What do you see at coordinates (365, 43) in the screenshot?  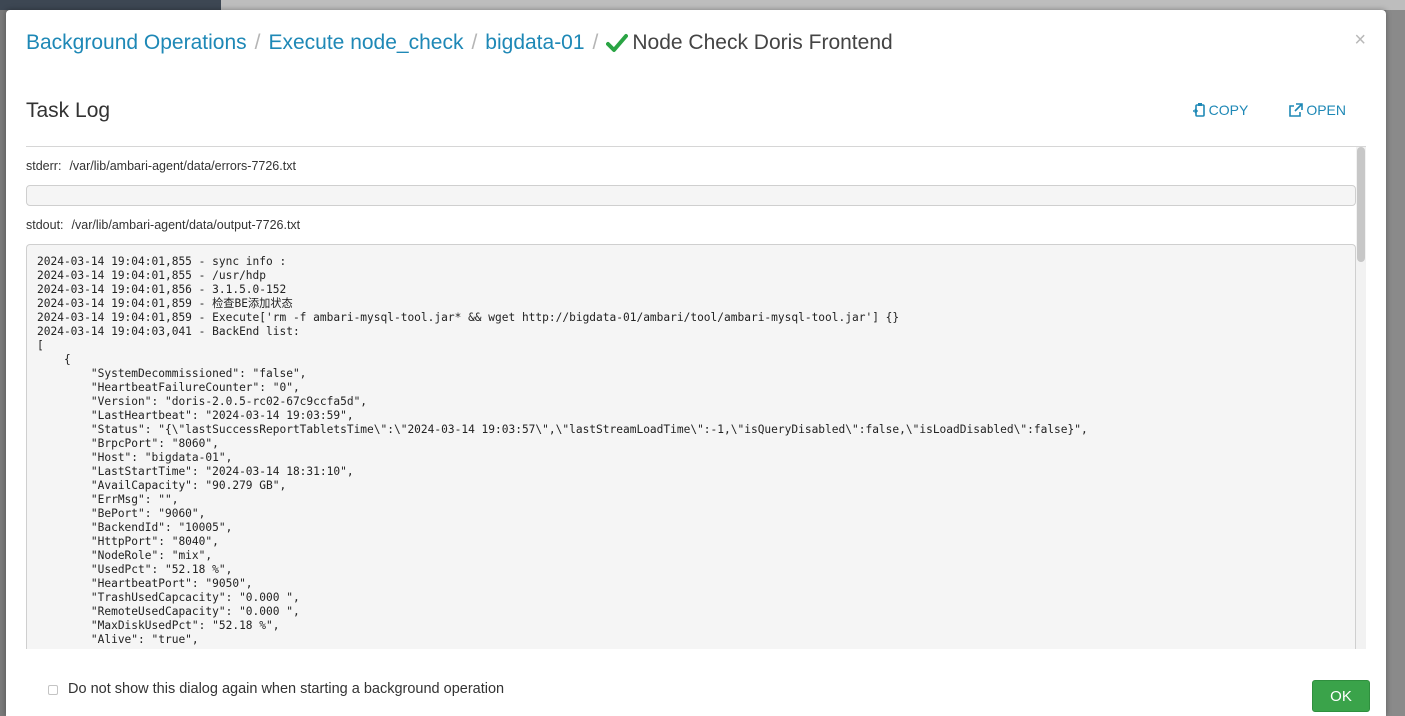 I see `breadcrumb-execute-node-check: Execute node_check` at bounding box center [365, 43].